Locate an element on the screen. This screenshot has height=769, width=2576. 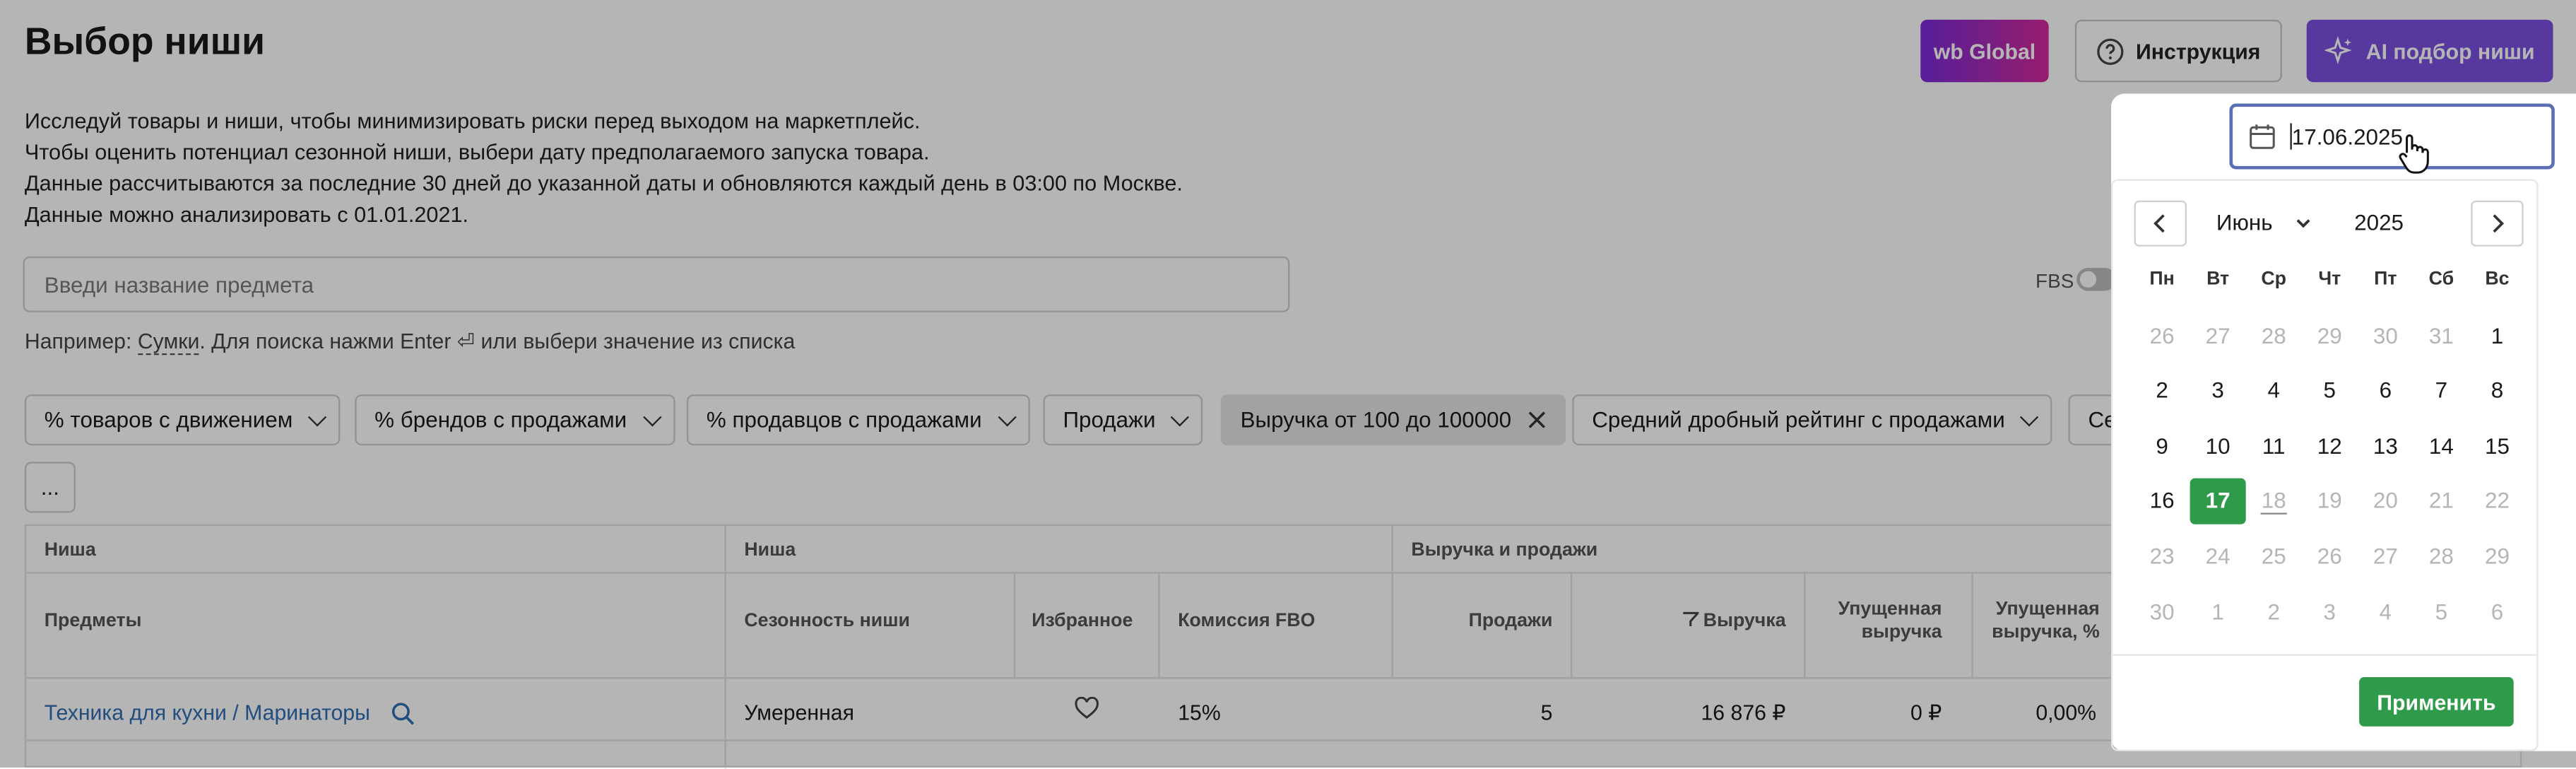
calendar-day: 22 is located at coordinates (2497, 501).